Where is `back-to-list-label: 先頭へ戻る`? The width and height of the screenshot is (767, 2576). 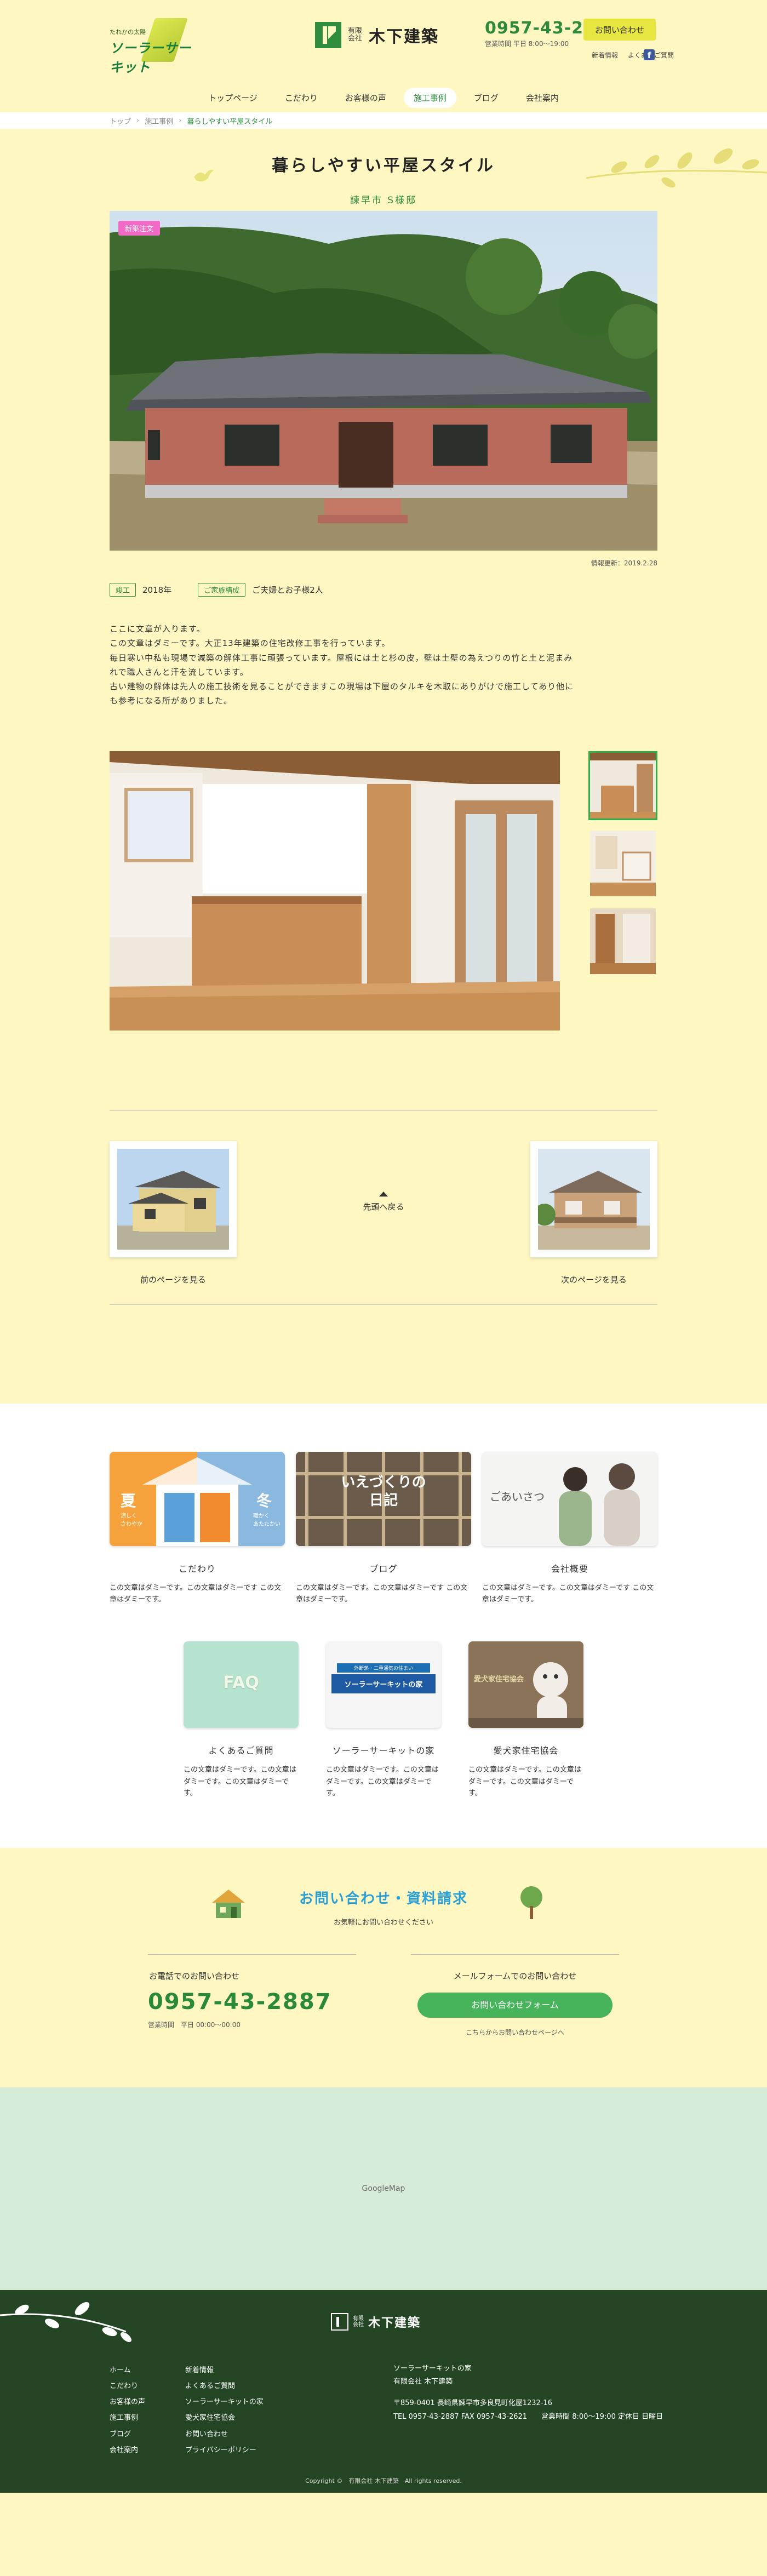
back-to-list-label: 先頭へ戻る is located at coordinates (383, 1206).